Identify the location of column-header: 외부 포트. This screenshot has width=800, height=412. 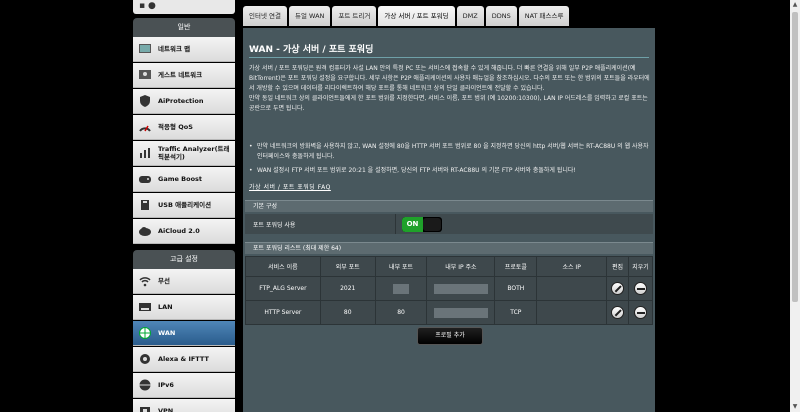
(347, 266).